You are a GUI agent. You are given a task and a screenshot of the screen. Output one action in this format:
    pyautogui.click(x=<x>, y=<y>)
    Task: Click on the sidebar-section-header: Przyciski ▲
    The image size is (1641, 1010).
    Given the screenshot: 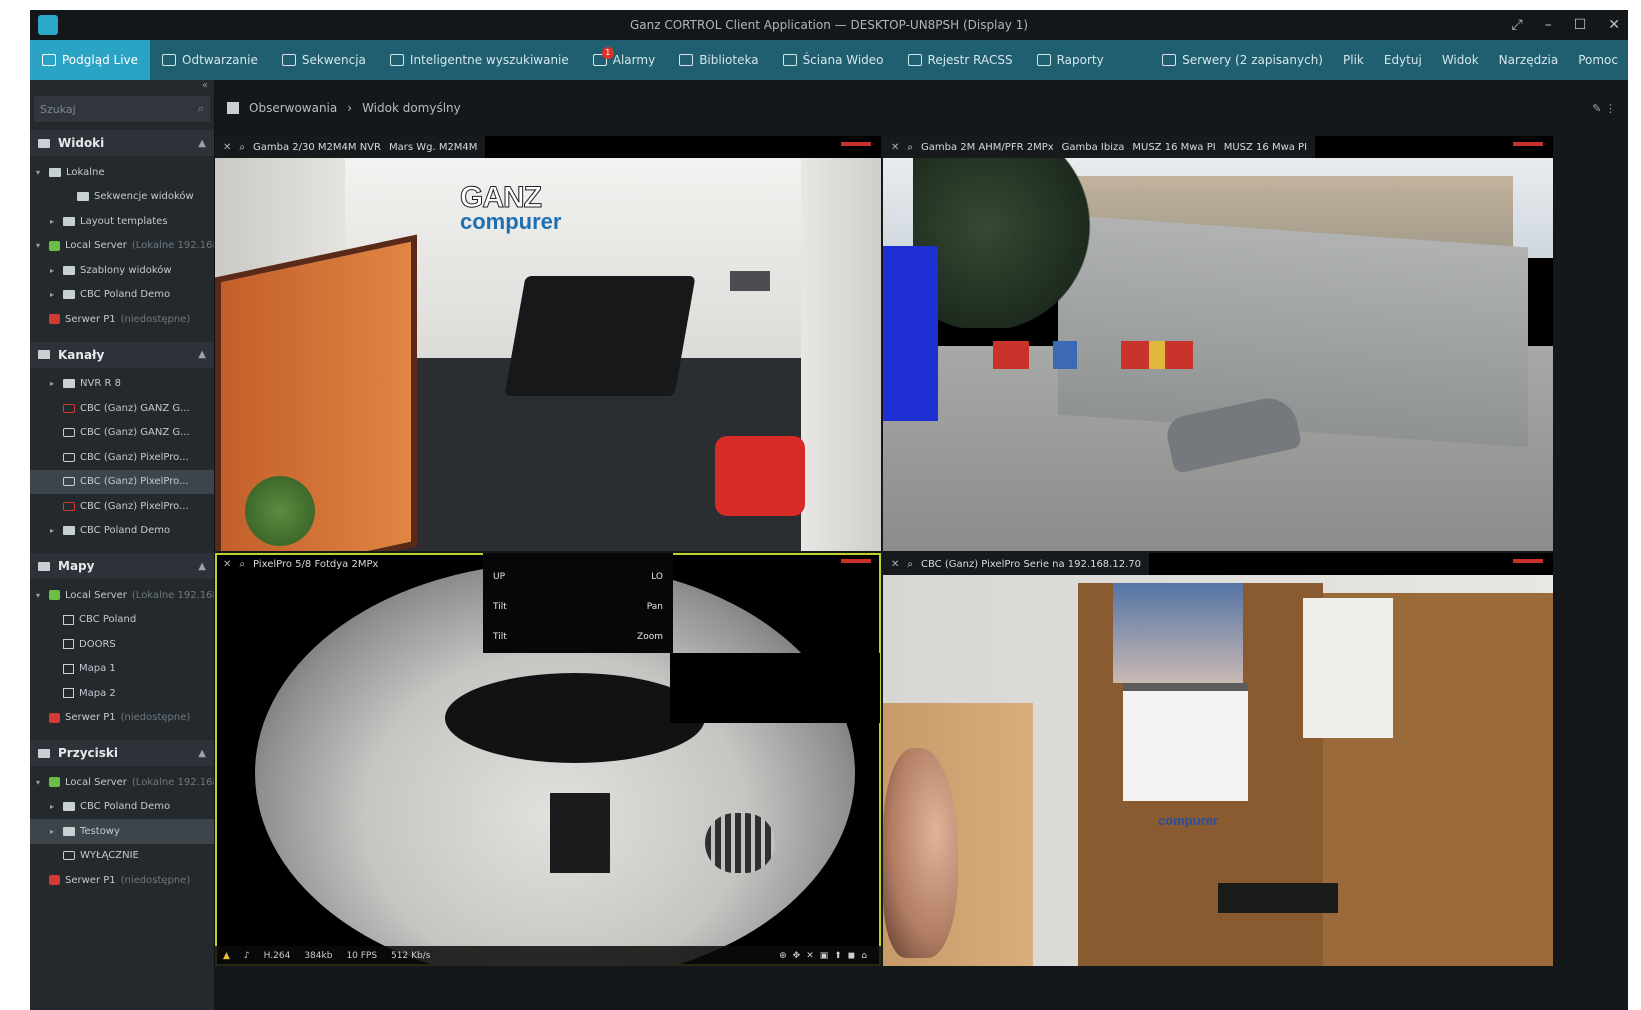 What is the action you would take?
    pyautogui.click(x=122, y=753)
    